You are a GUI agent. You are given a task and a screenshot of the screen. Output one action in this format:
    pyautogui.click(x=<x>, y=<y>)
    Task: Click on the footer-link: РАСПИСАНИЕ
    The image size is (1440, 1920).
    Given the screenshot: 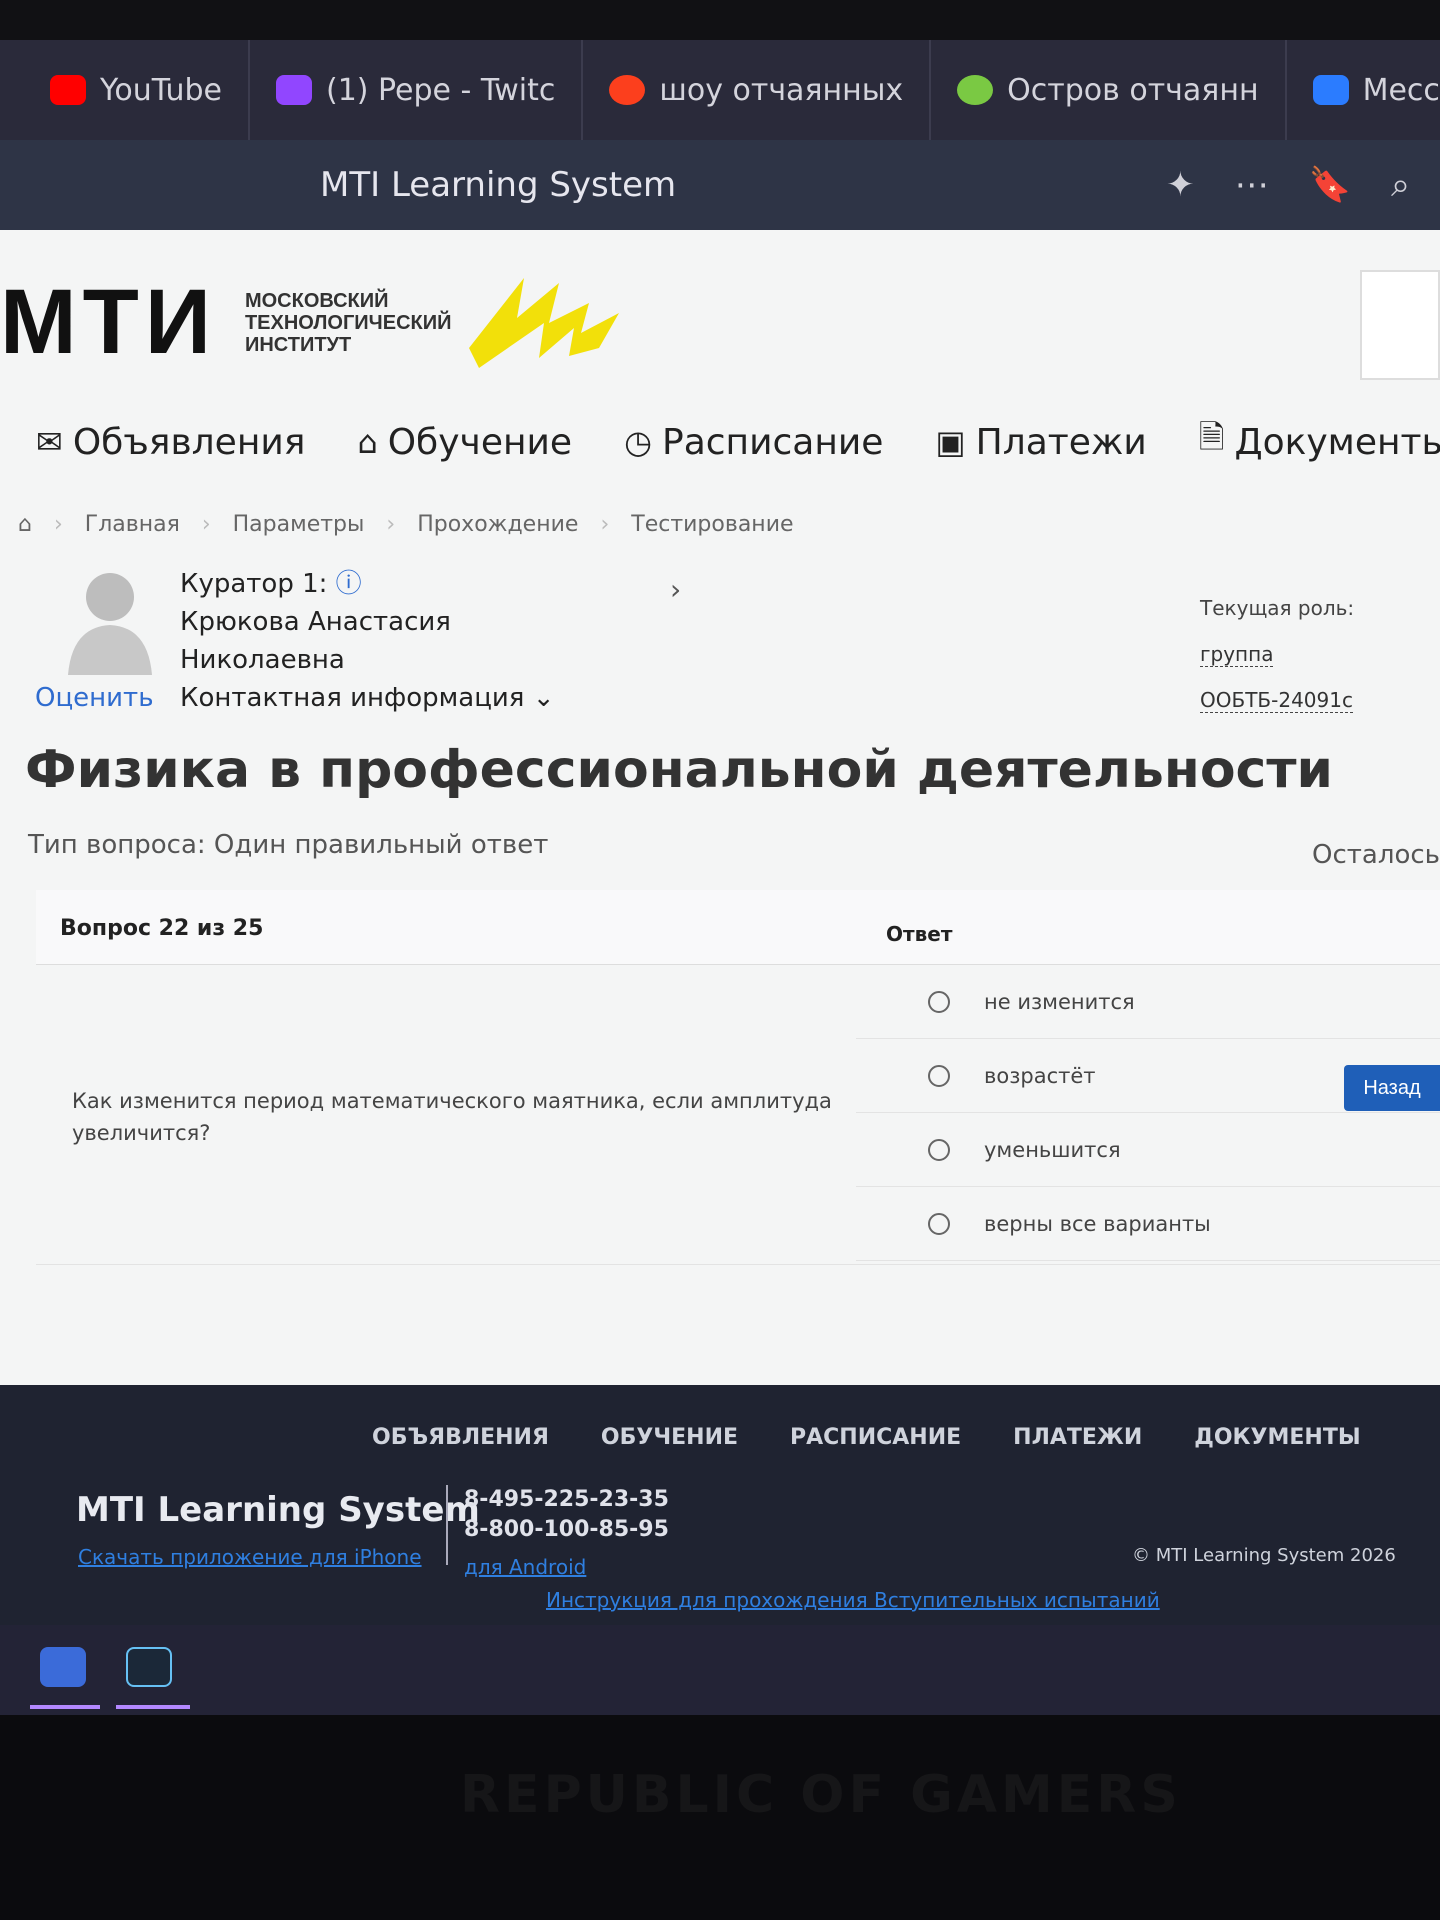 What is the action you would take?
    pyautogui.click(x=875, y=1437)
    